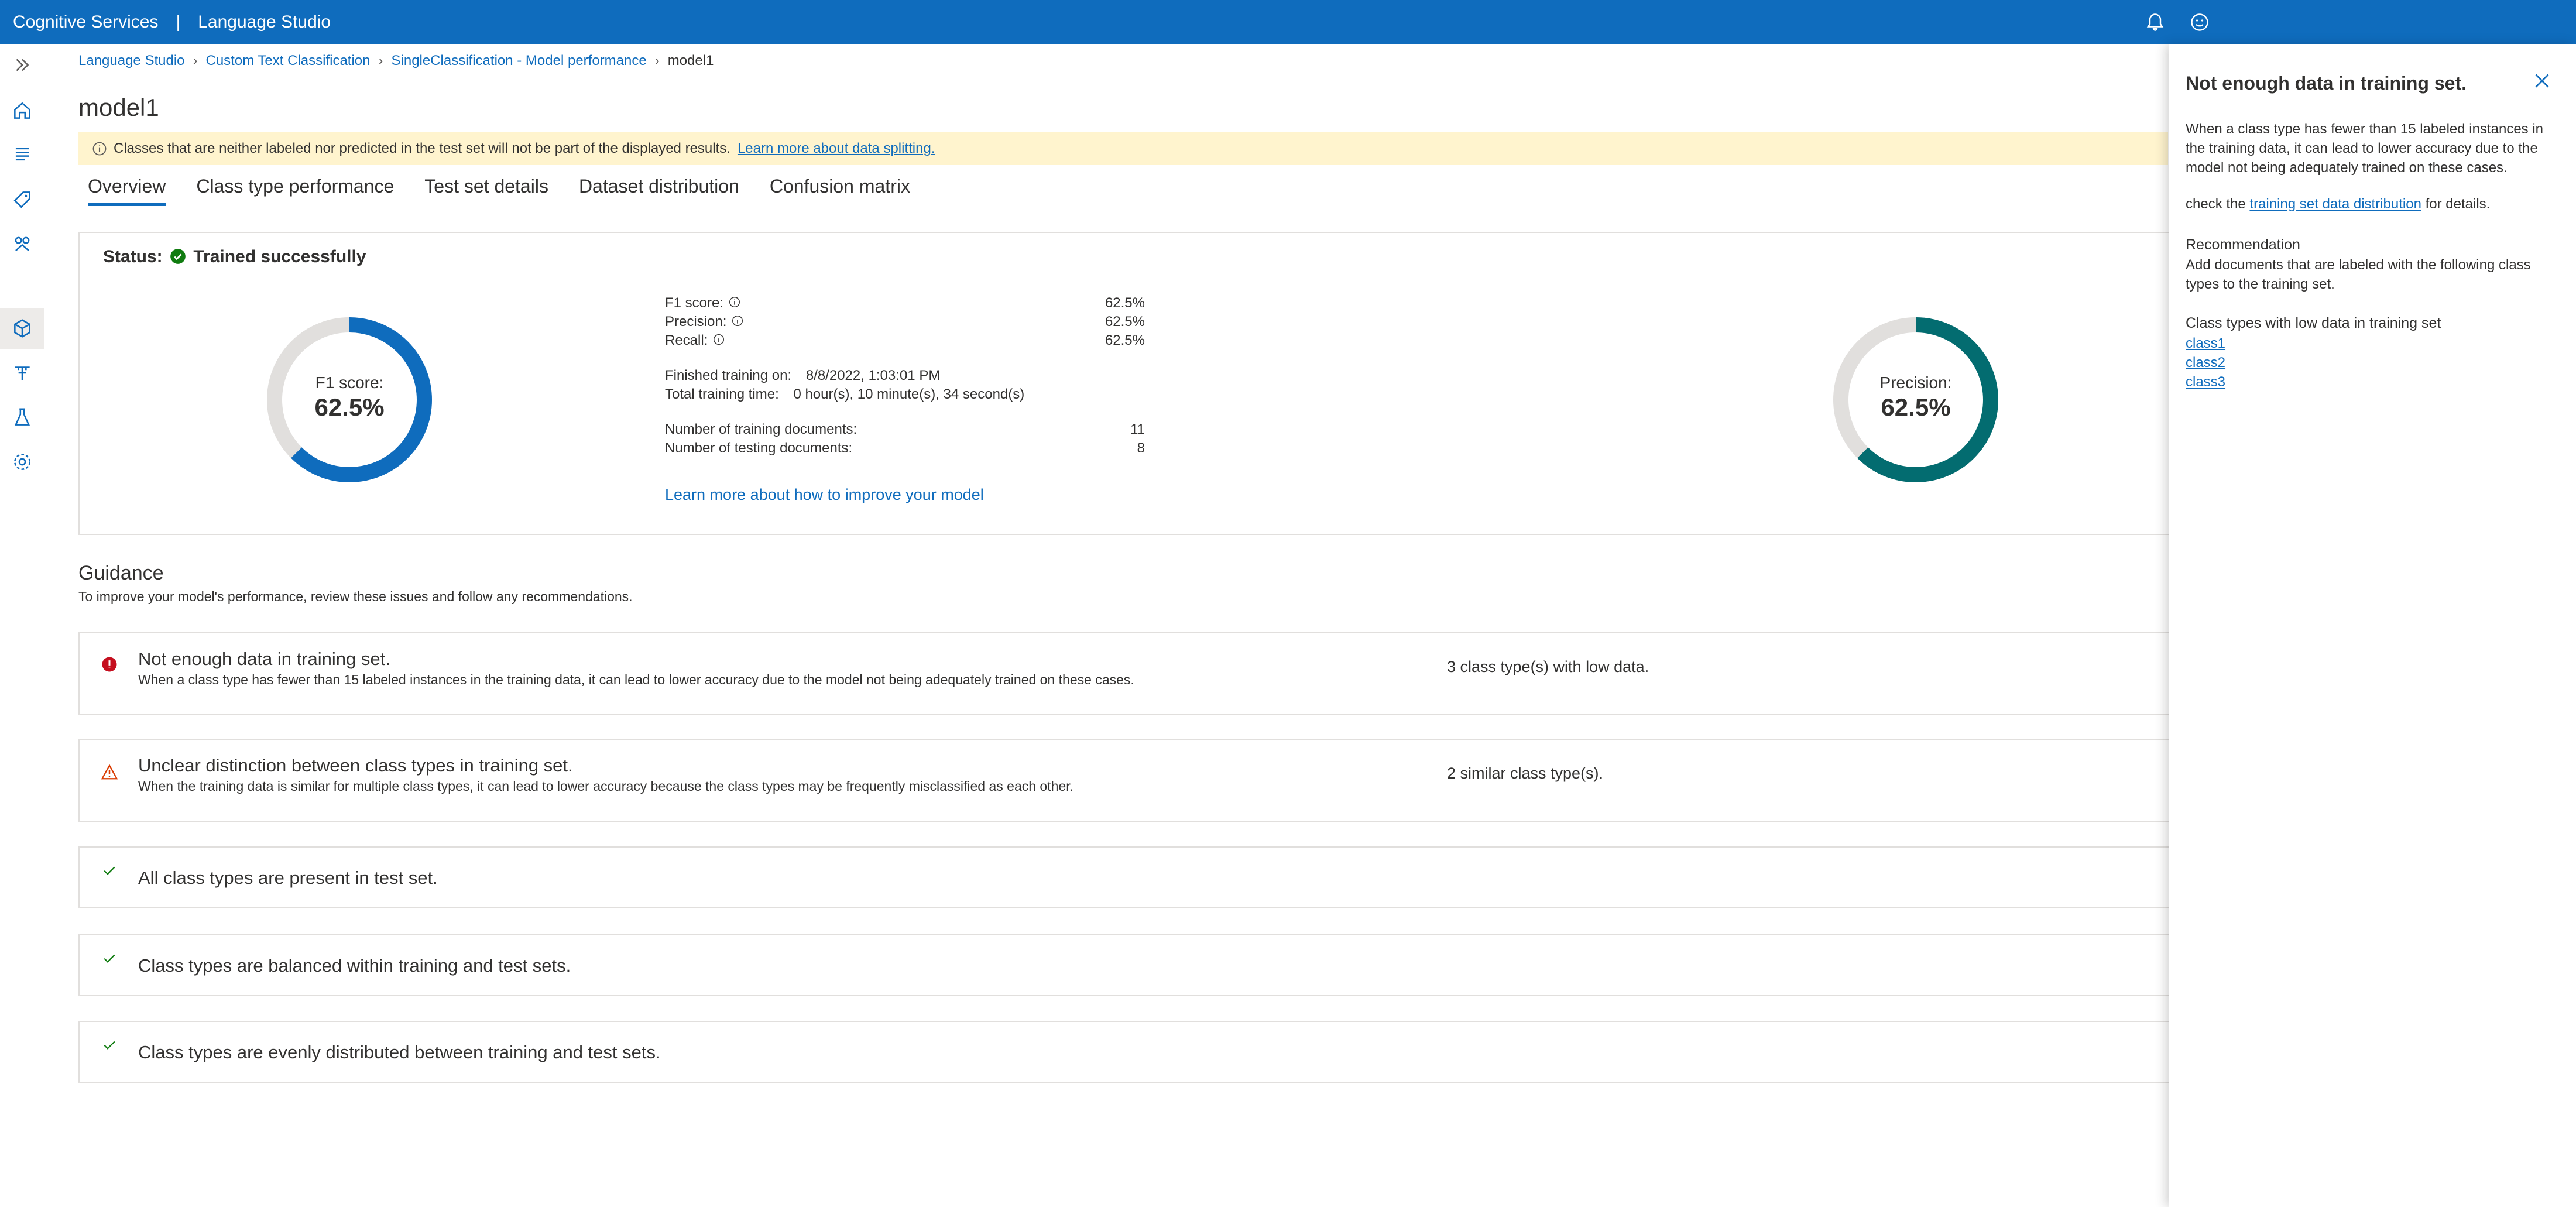  Describe the element at coordinates (2155, 22) in the screenshot. I see `notification-bell-icon` at that location.